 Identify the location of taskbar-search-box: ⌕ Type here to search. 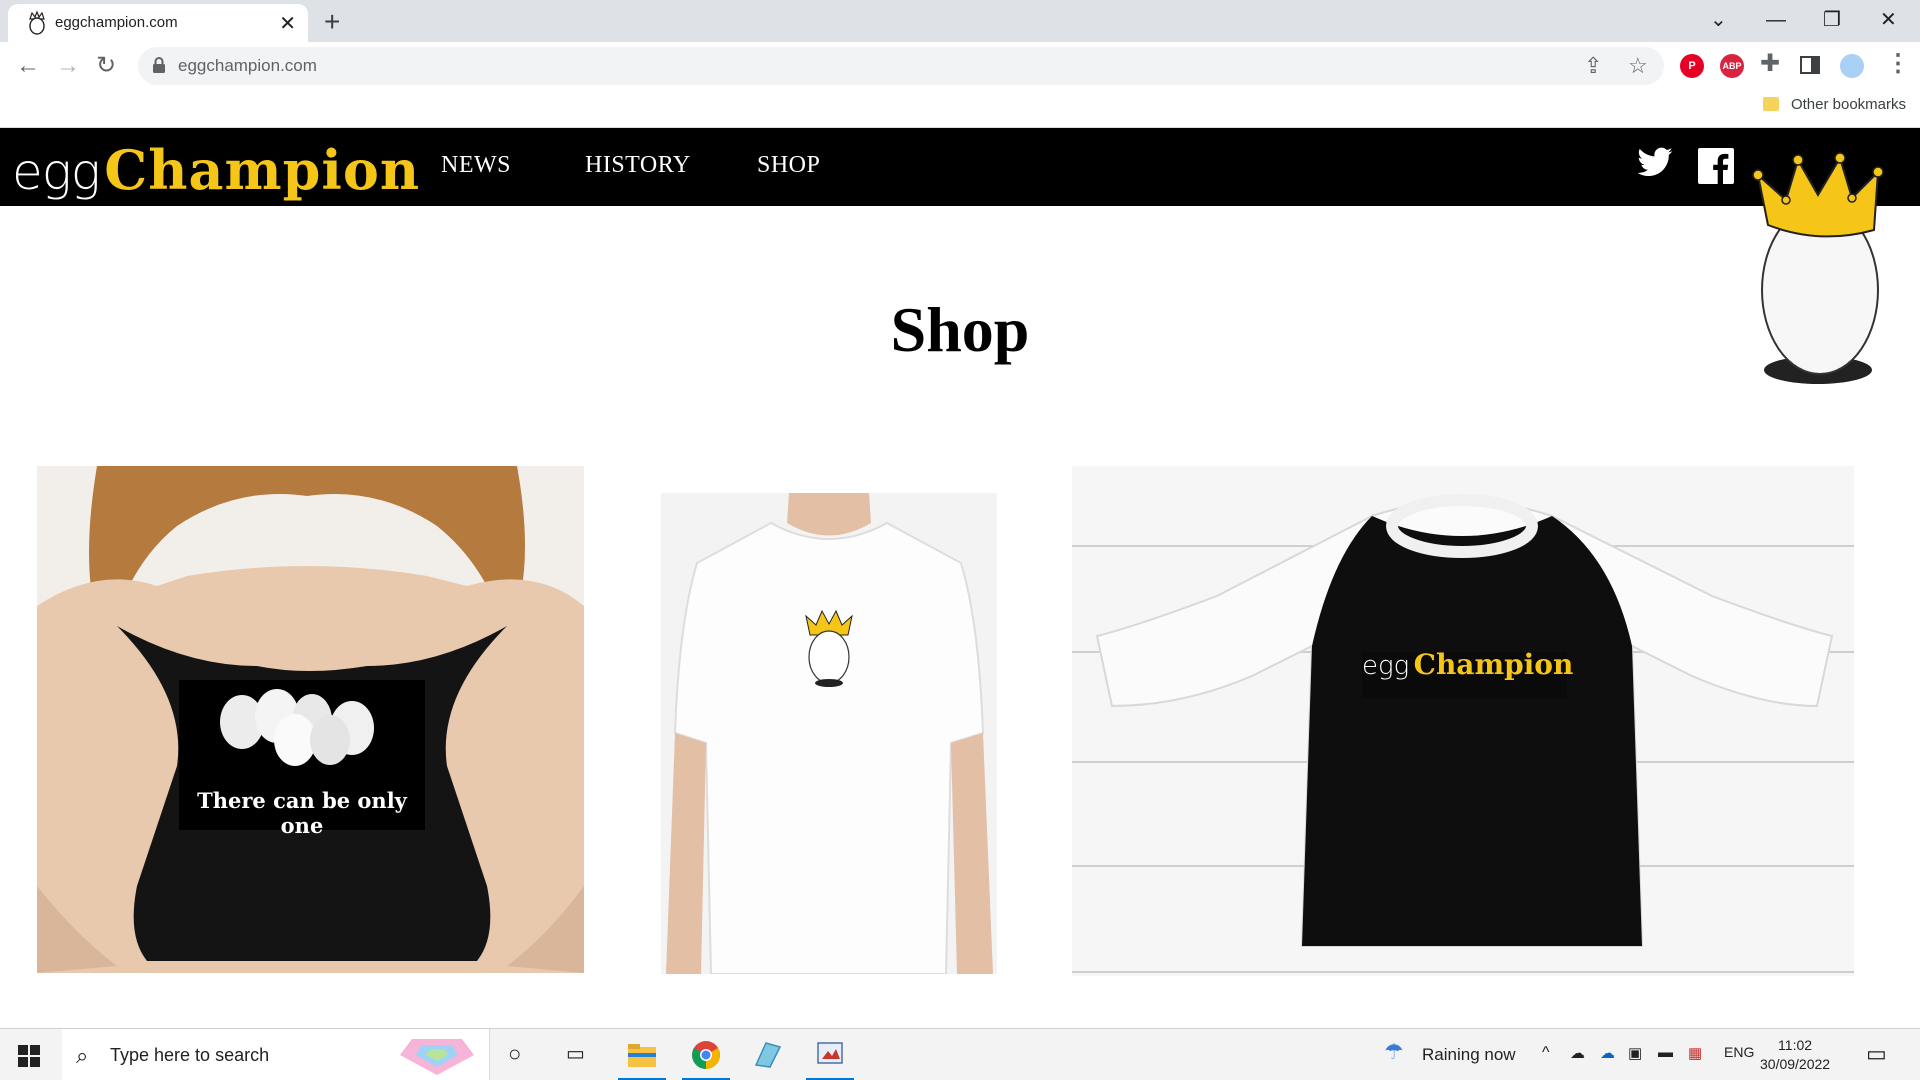
(276, 1054).